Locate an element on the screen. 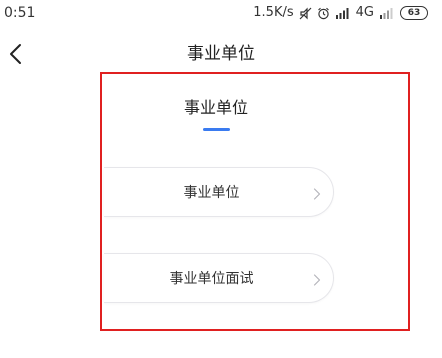  signal-icon is located at coordinates (343, 13).